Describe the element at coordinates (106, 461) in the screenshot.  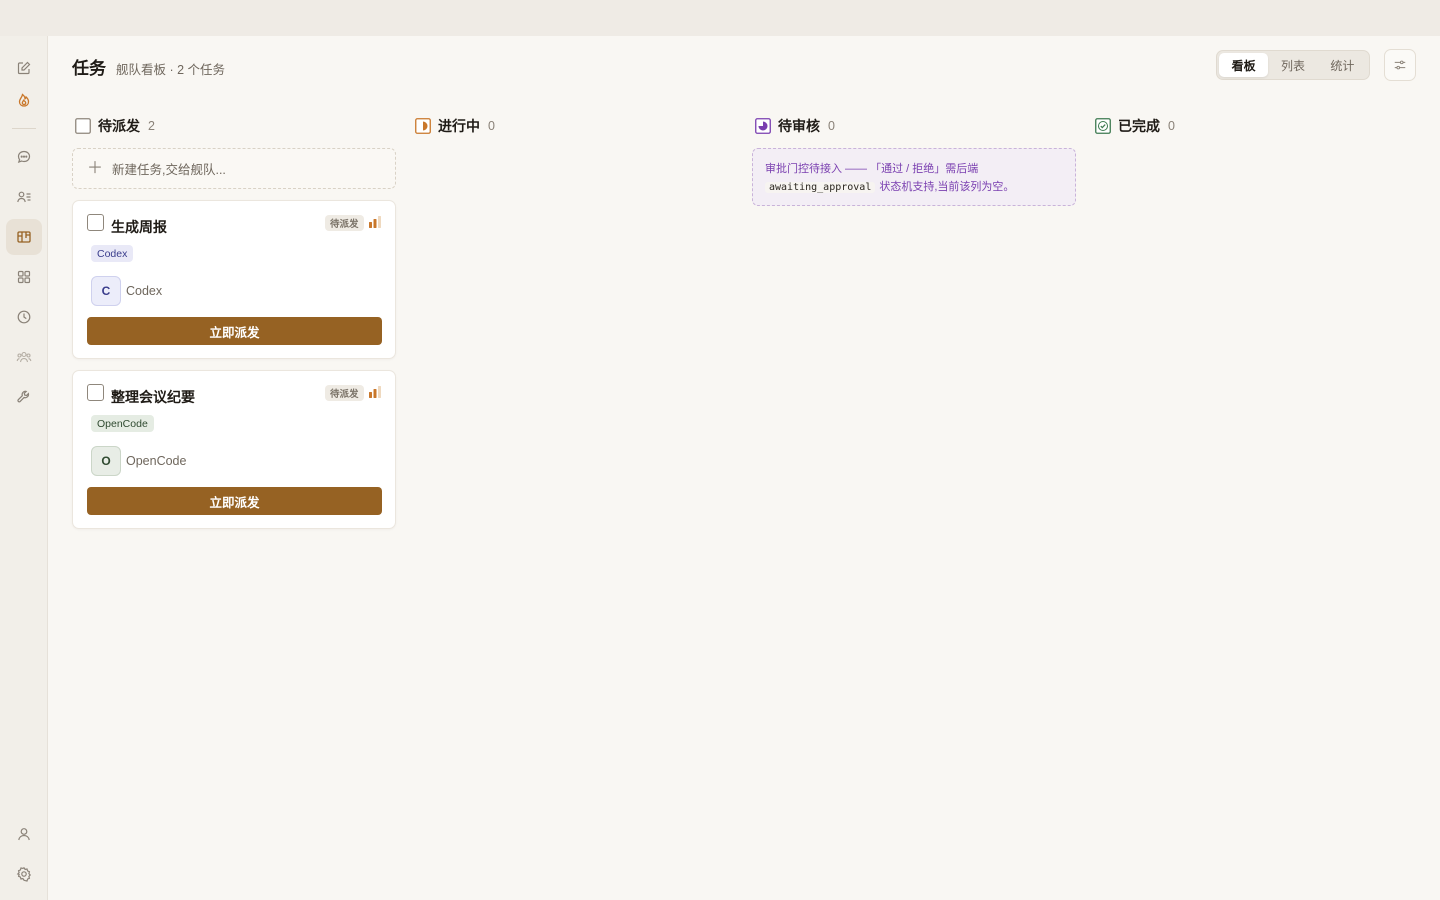
I see `avatar: O` at that location.